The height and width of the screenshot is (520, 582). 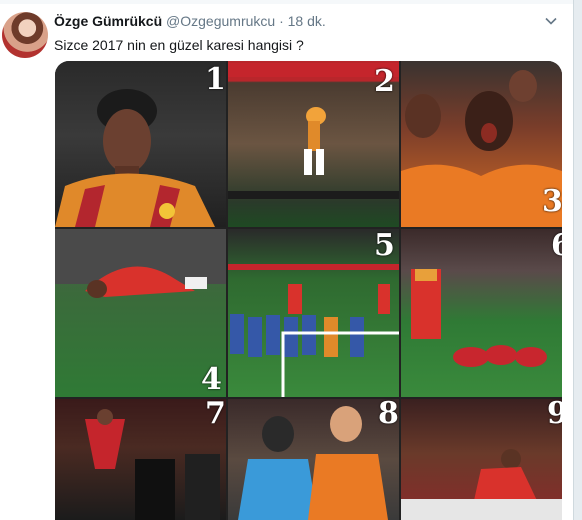 I want to click on media-photo-6: 6, so click(x=481, y=313).